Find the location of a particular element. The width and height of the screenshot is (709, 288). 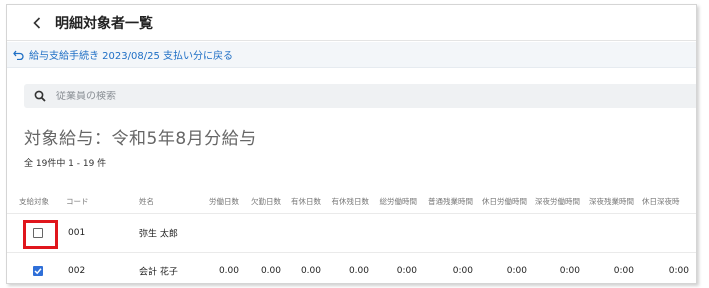

return-bar: 給与支給手続き 2023/08/25 支払い分に戻る is located at coordinates (351, 55).